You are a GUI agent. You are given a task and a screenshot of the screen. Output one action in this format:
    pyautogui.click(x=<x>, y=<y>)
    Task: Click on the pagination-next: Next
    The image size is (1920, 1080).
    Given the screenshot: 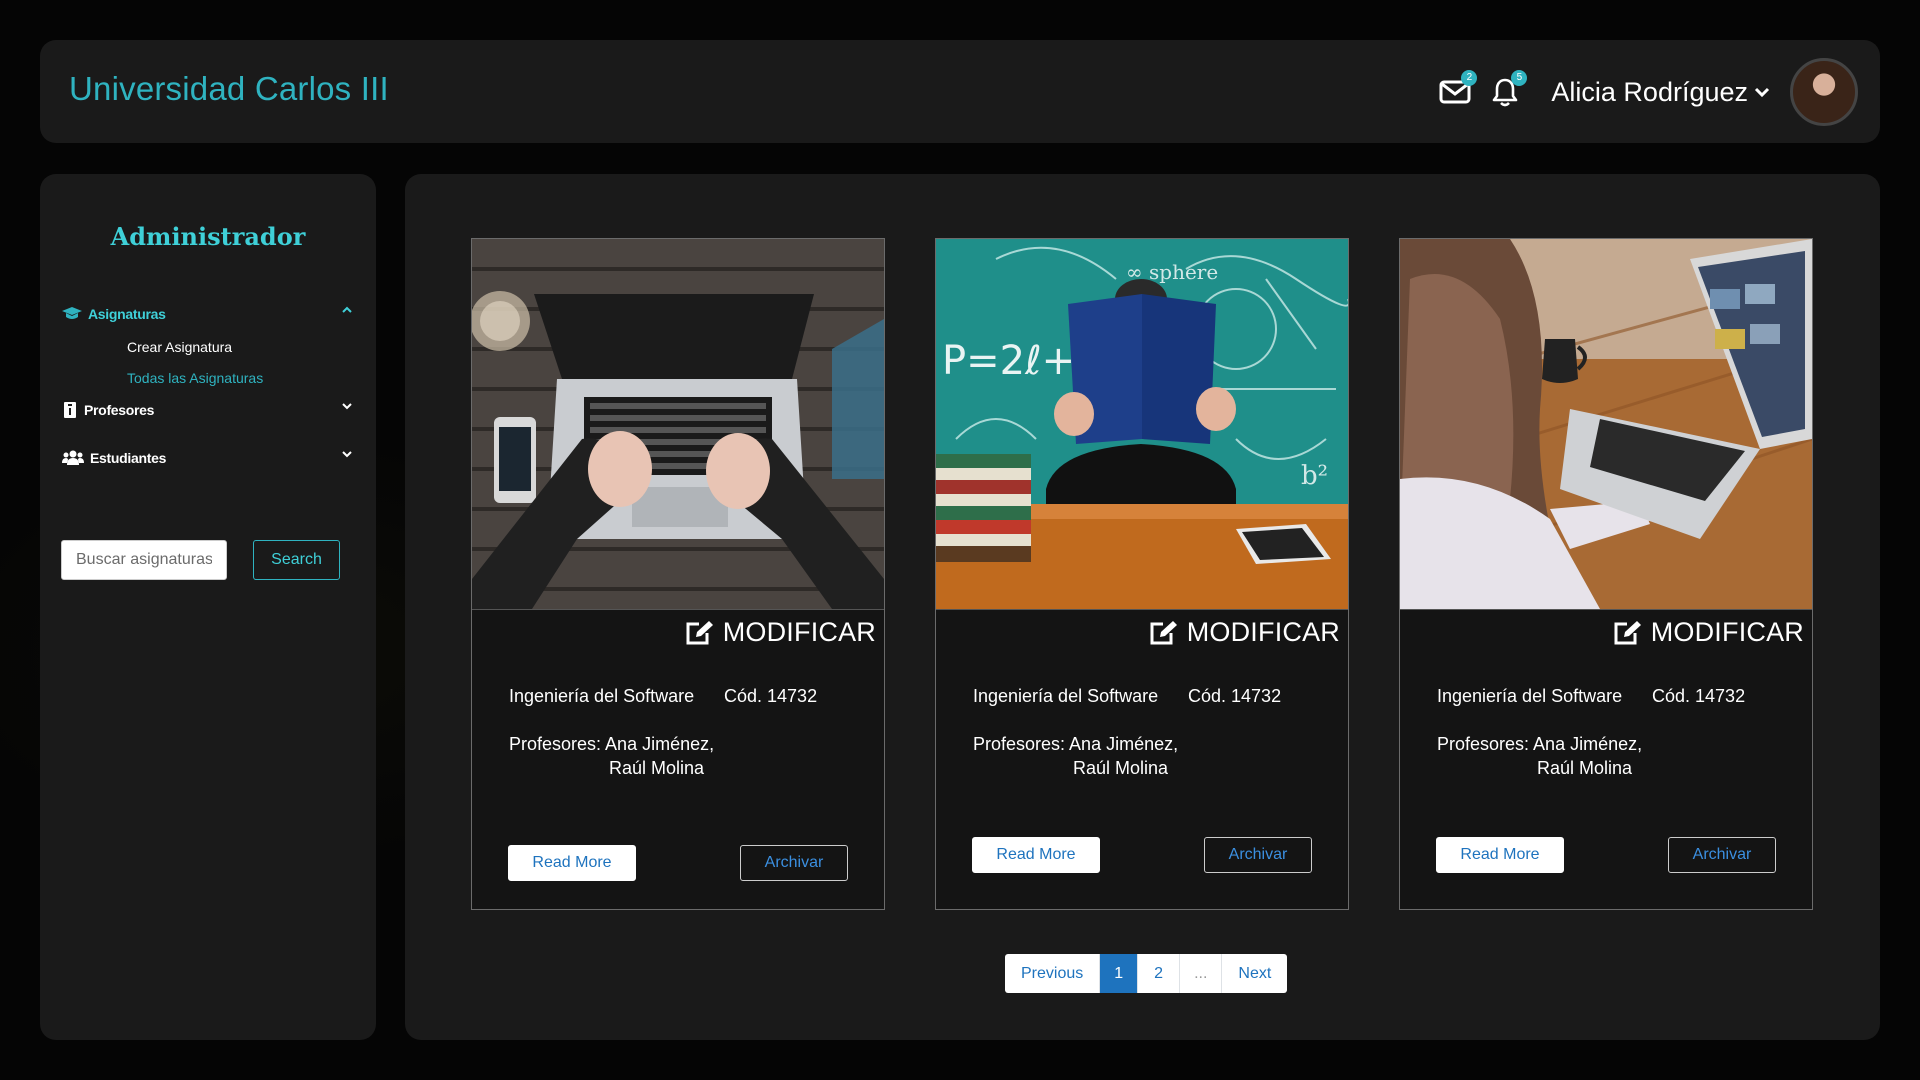 What is the action you would take?
    pyautogui.click(x=1254, y=973)
    